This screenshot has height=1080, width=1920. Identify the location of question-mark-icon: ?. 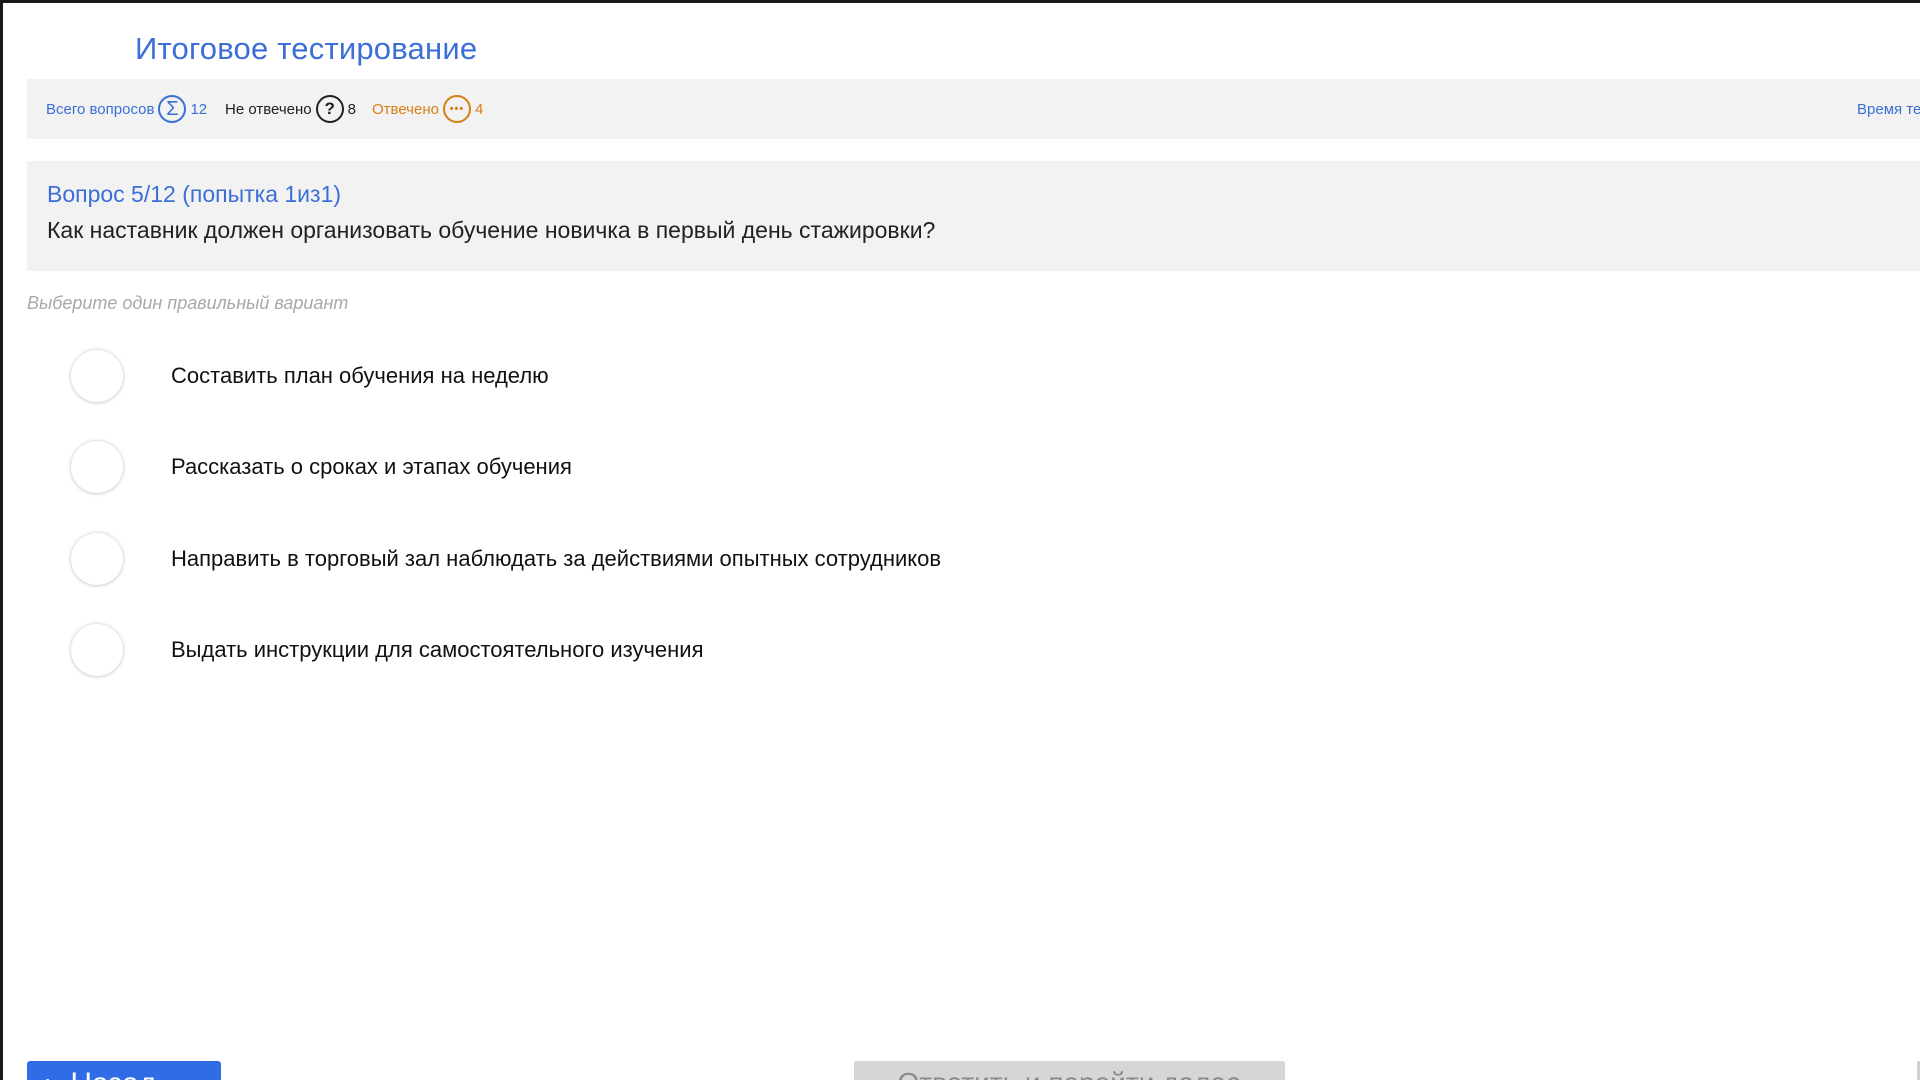
(329, 109).